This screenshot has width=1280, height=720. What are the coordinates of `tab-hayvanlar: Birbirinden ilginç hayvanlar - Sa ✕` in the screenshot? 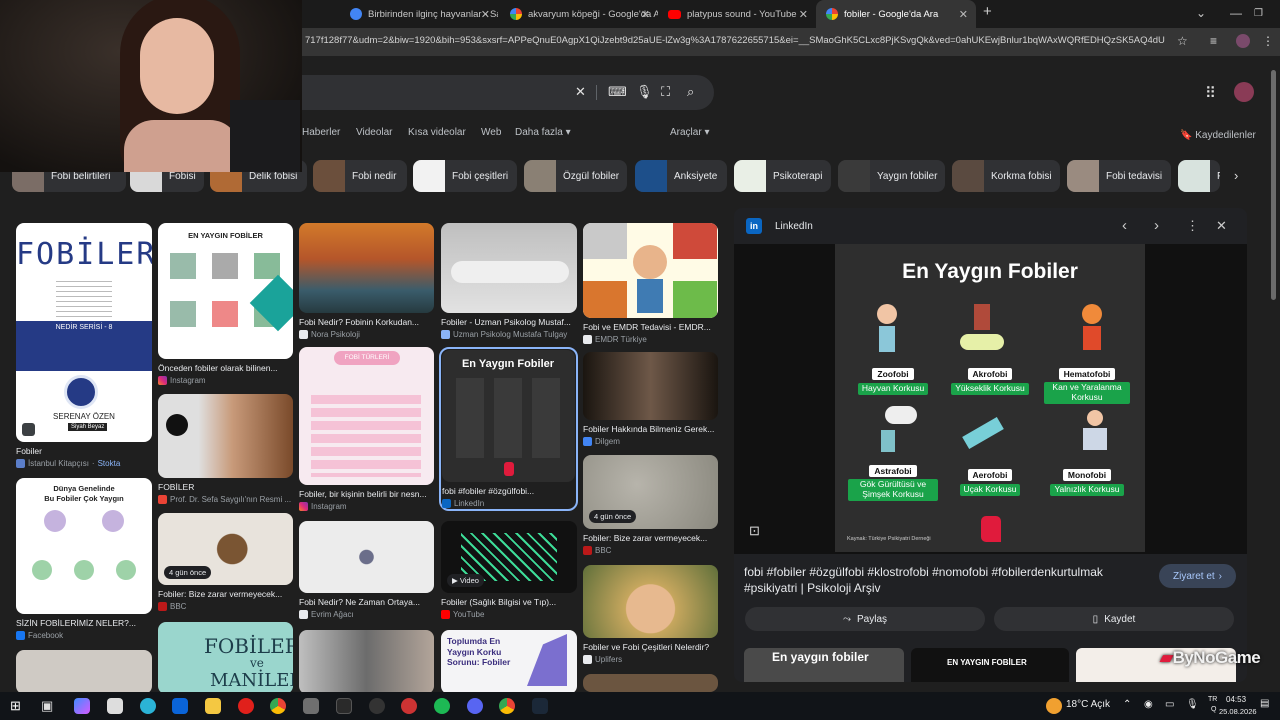 It's located at (419, 14).